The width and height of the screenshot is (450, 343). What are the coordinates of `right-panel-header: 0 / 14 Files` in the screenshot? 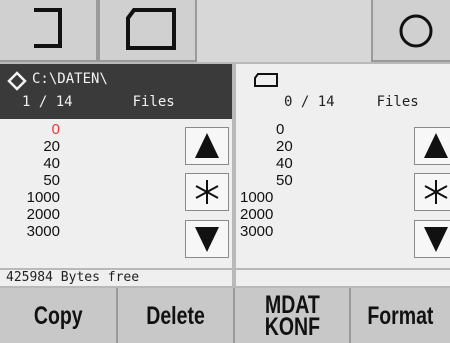 It's located at (343, 91).